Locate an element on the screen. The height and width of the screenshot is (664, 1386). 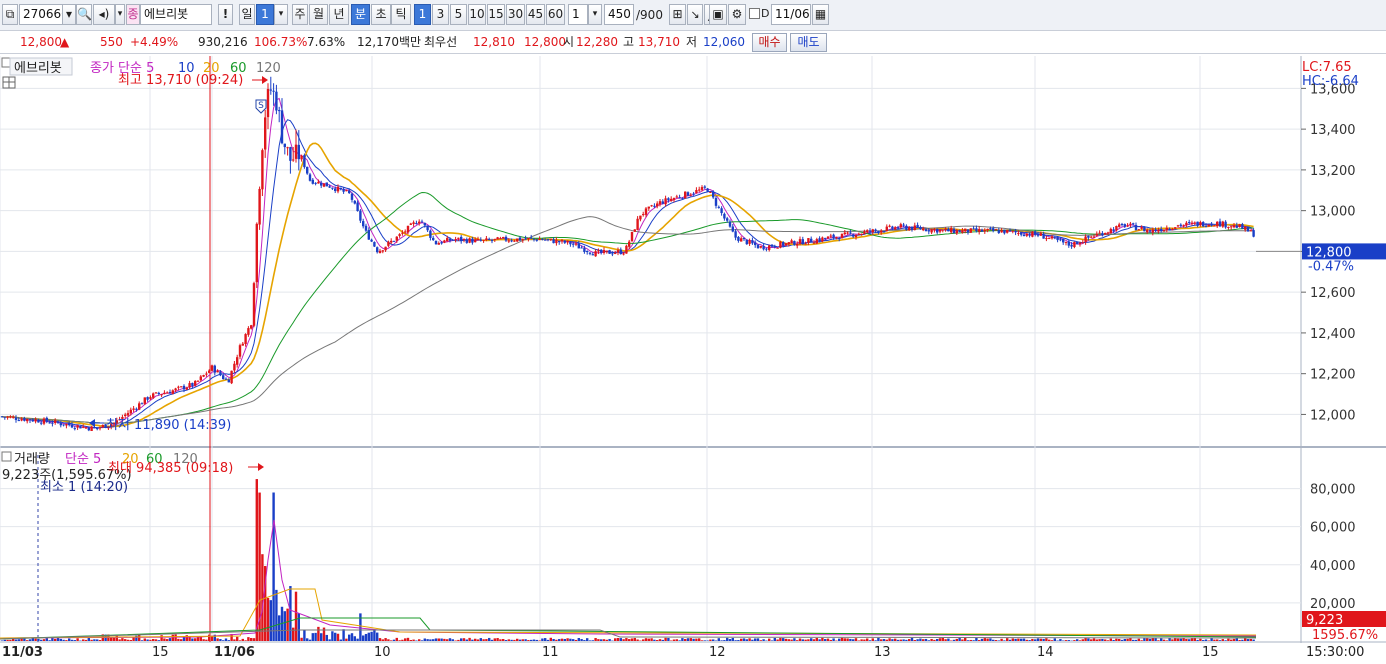
volume-title: 거래량 is located at coordinates (32, 459).